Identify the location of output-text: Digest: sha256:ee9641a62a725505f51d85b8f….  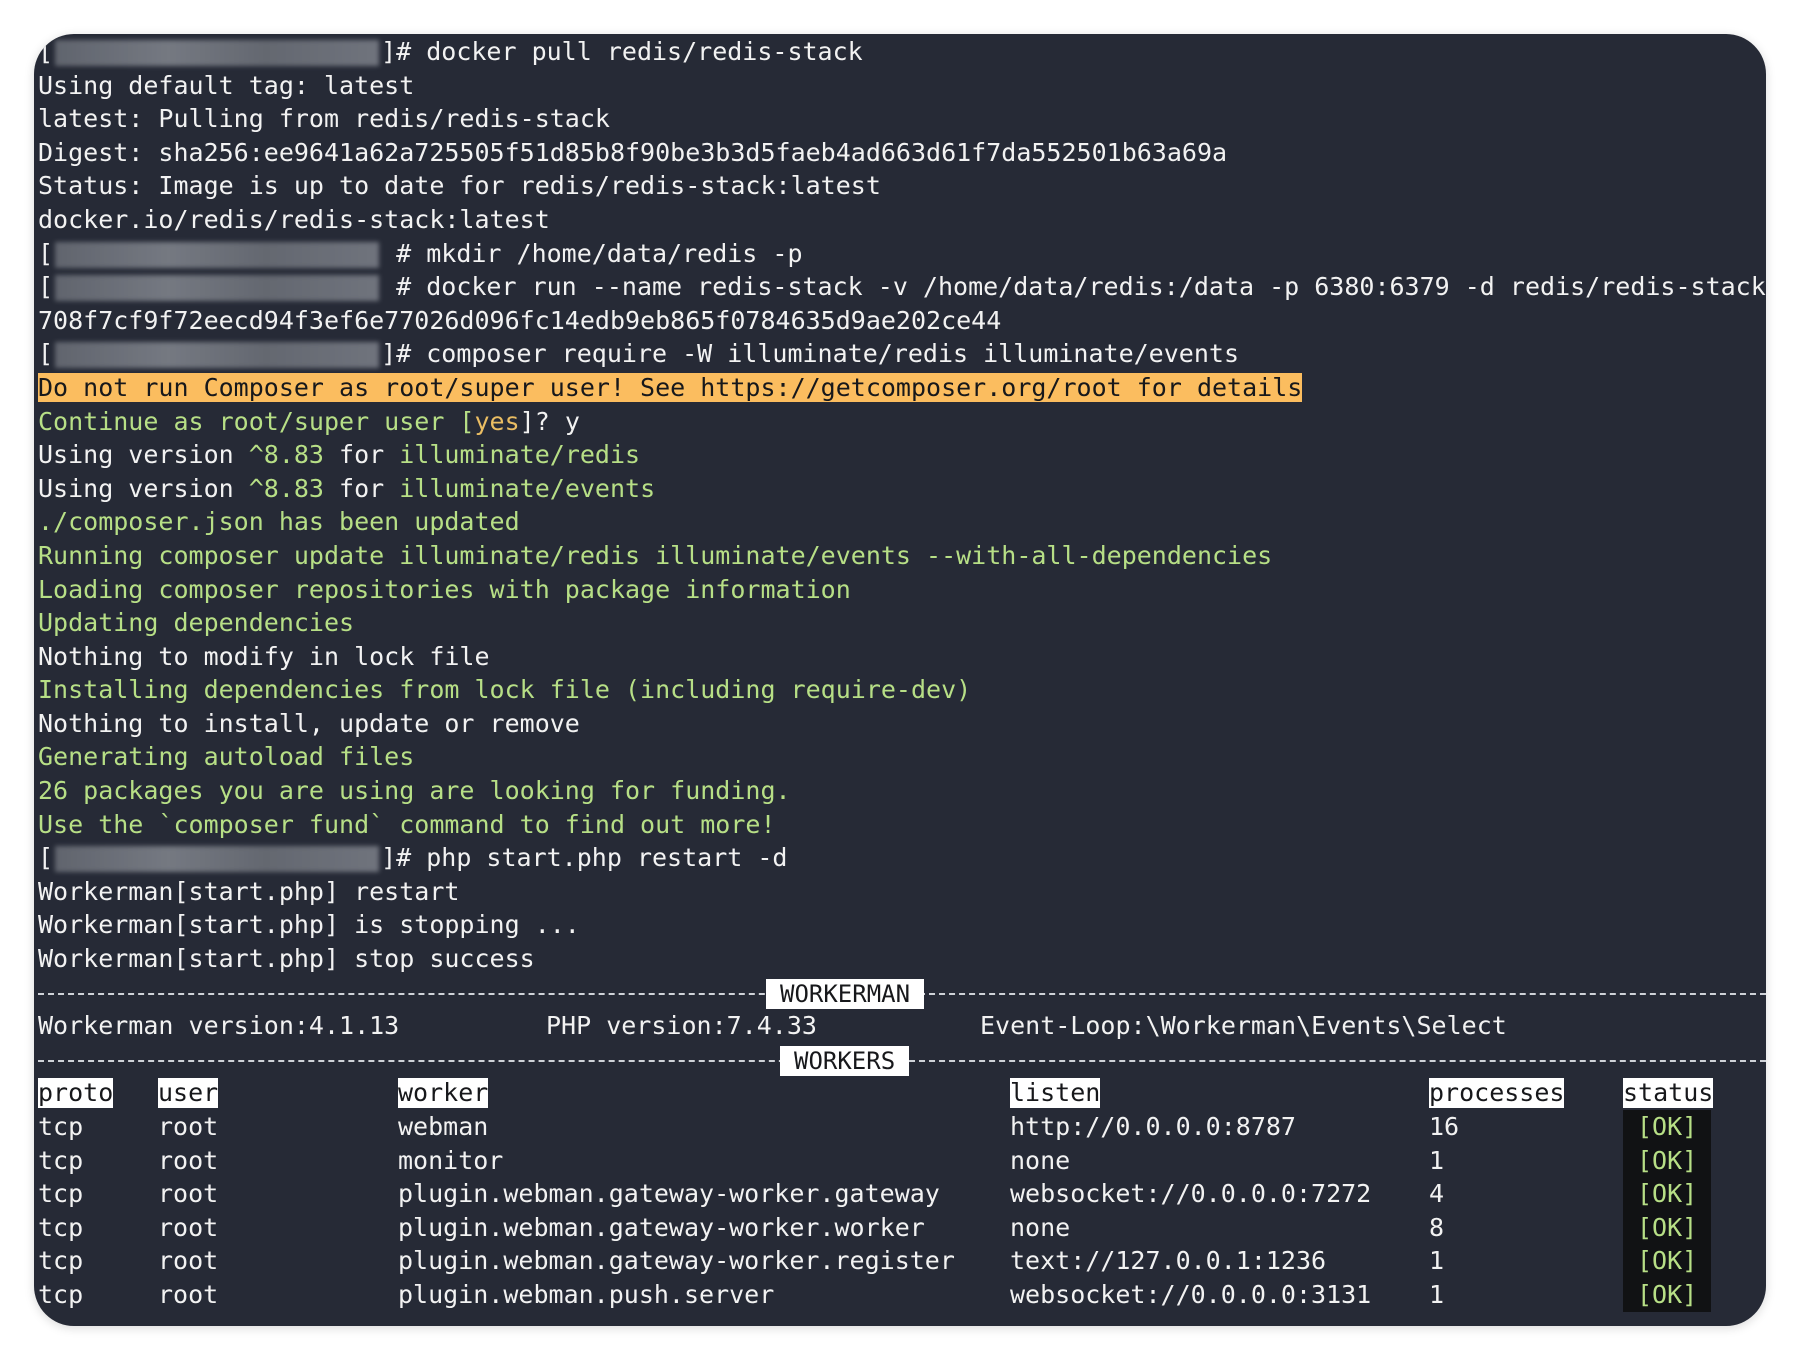
(633, 152).